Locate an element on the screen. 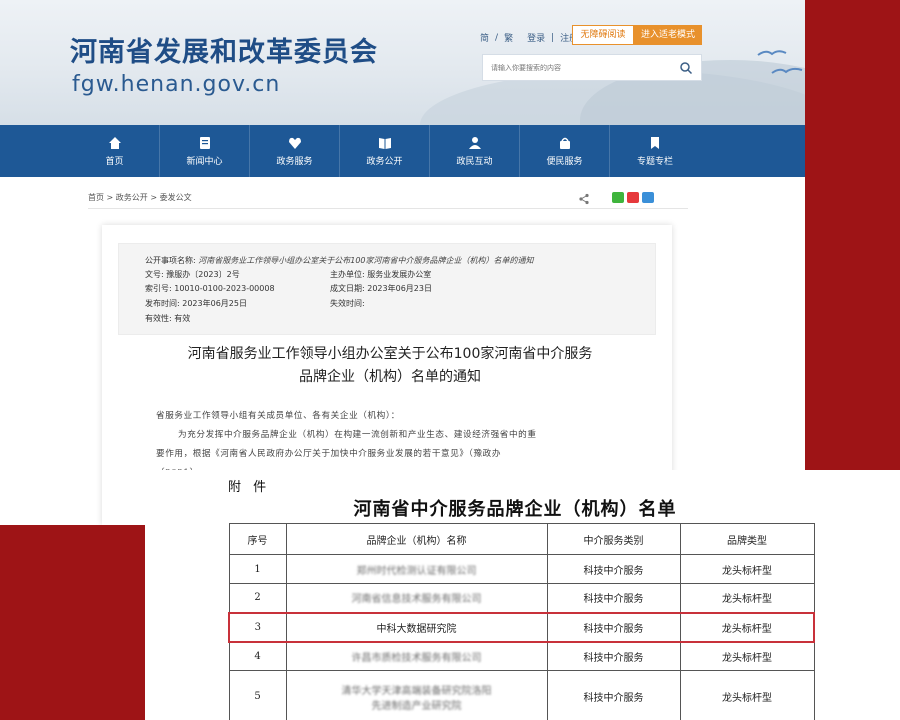 The width and height of the screenshot is (900, 720). meta-label: 失效时间: is located at coordinates (347, 303).